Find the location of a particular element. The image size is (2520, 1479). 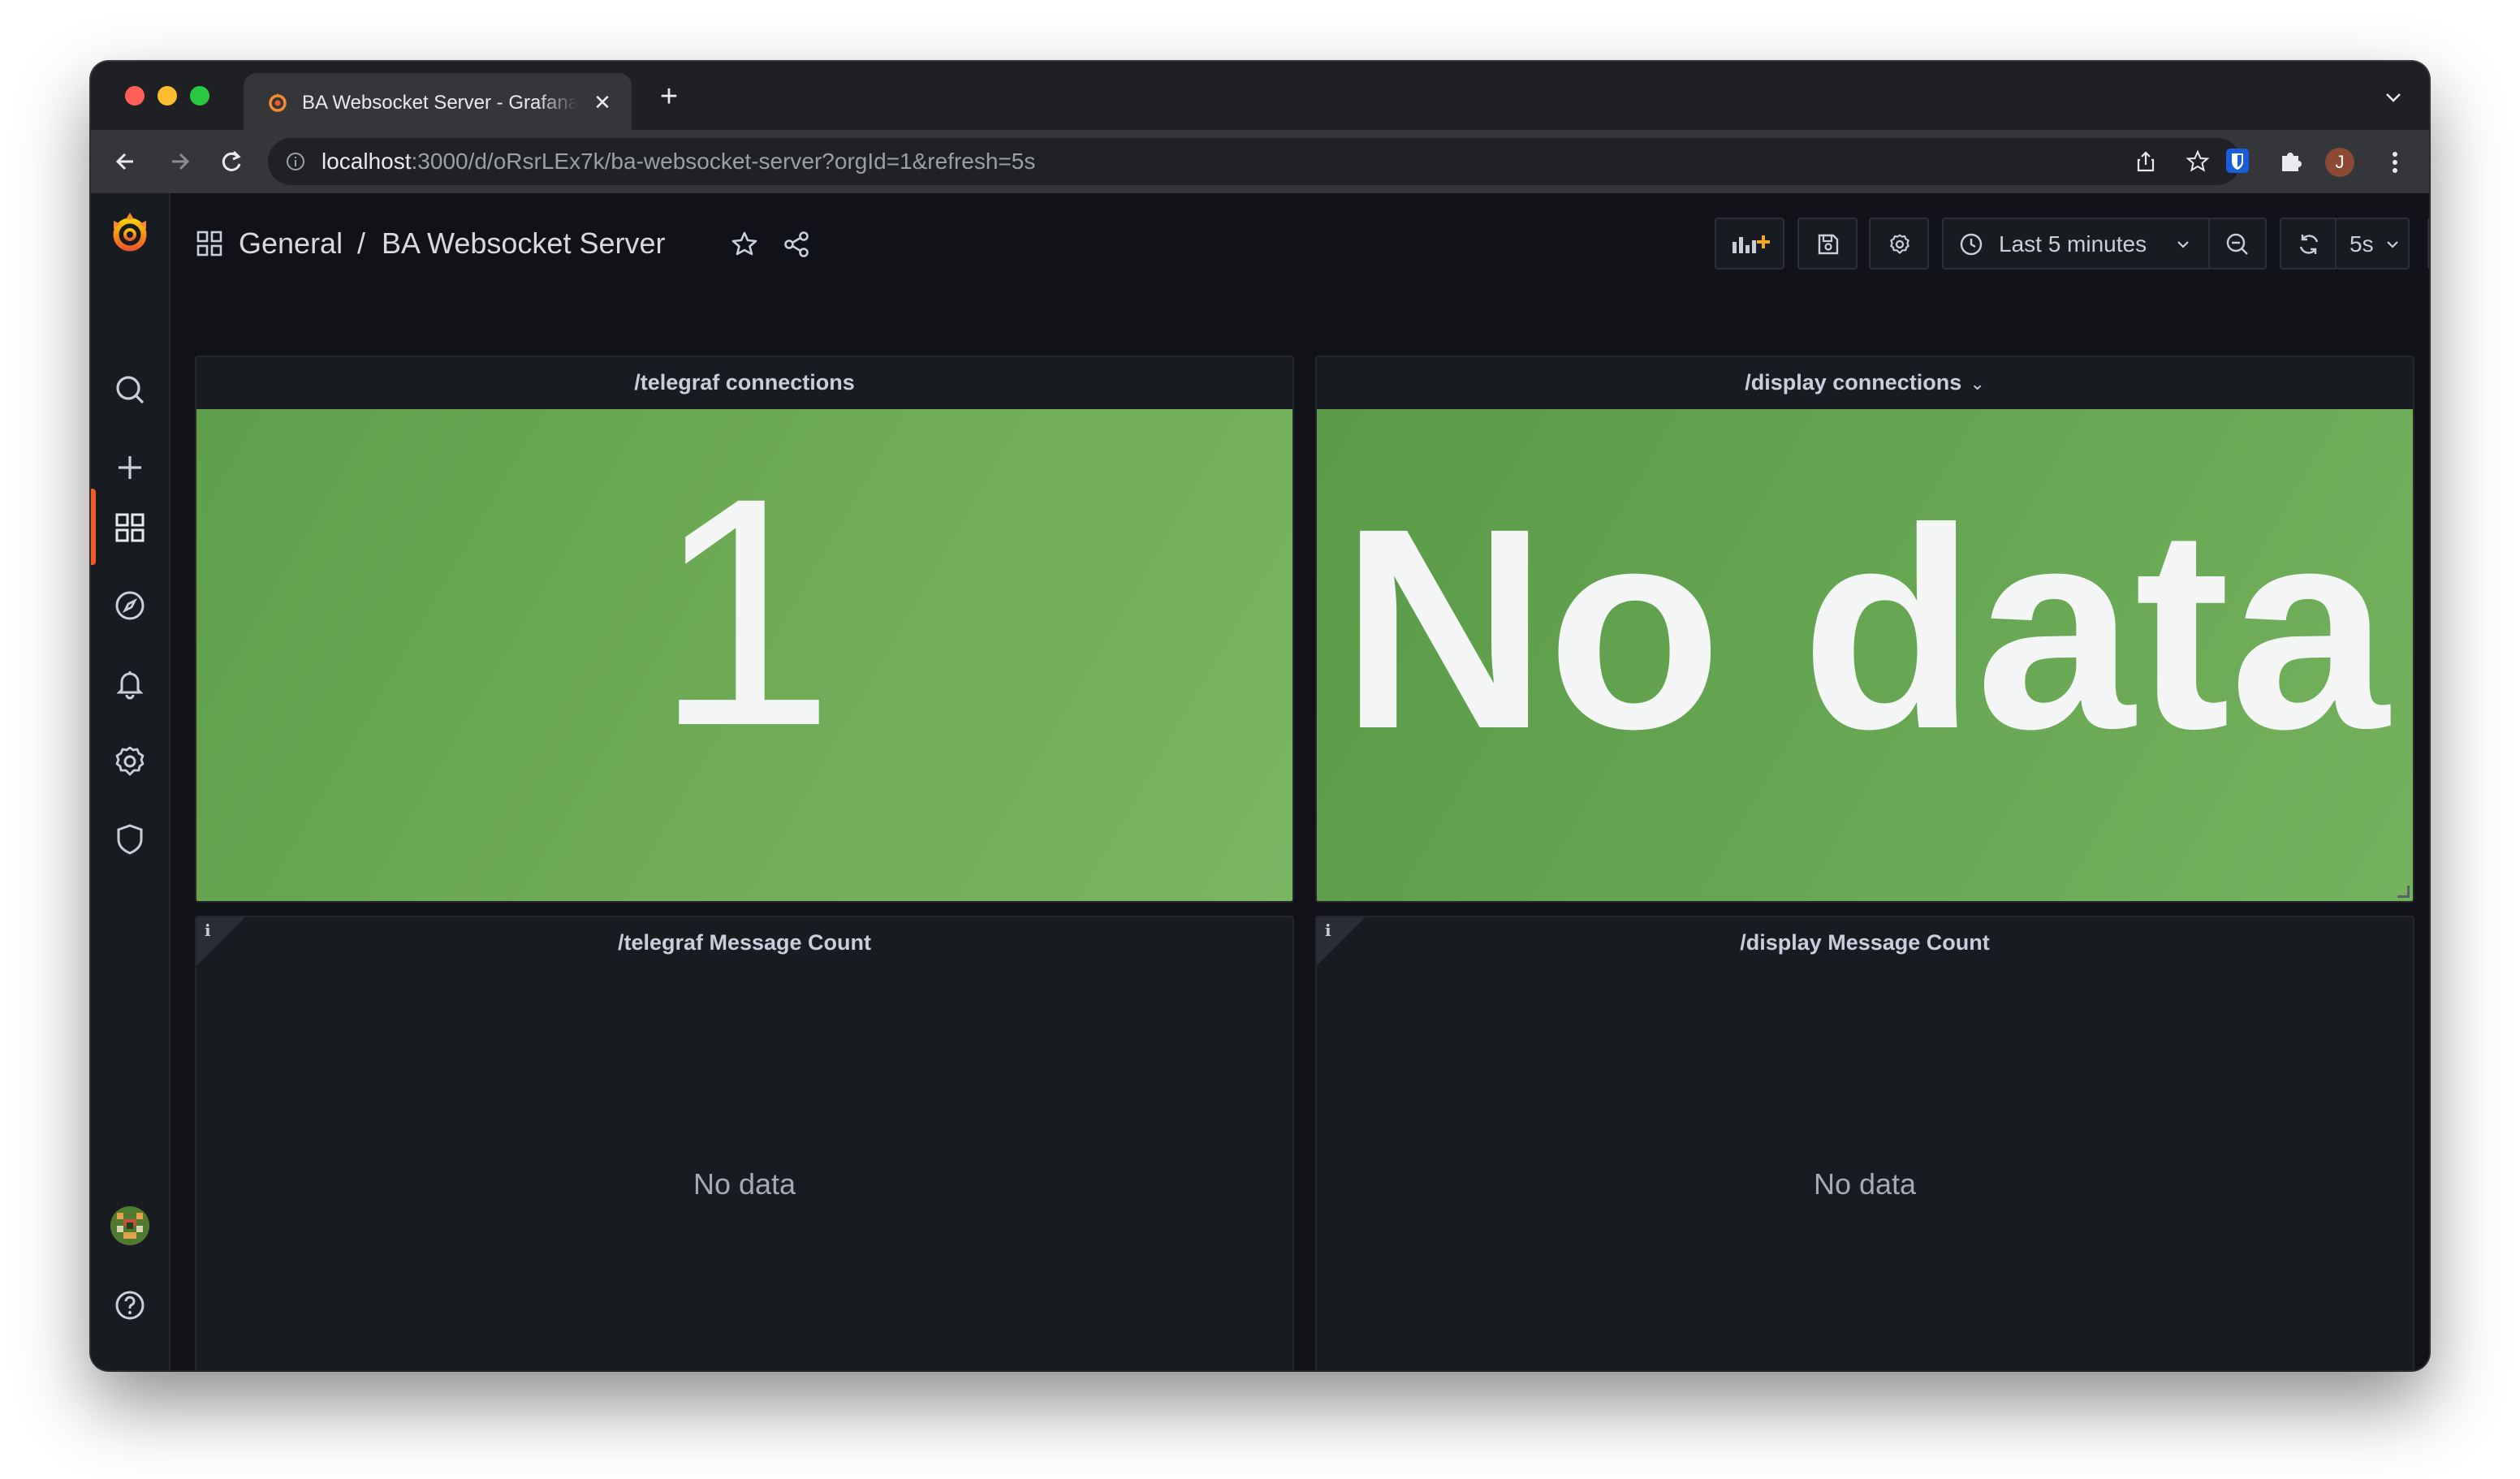

reload-icon is located at coordinates (231, 160).